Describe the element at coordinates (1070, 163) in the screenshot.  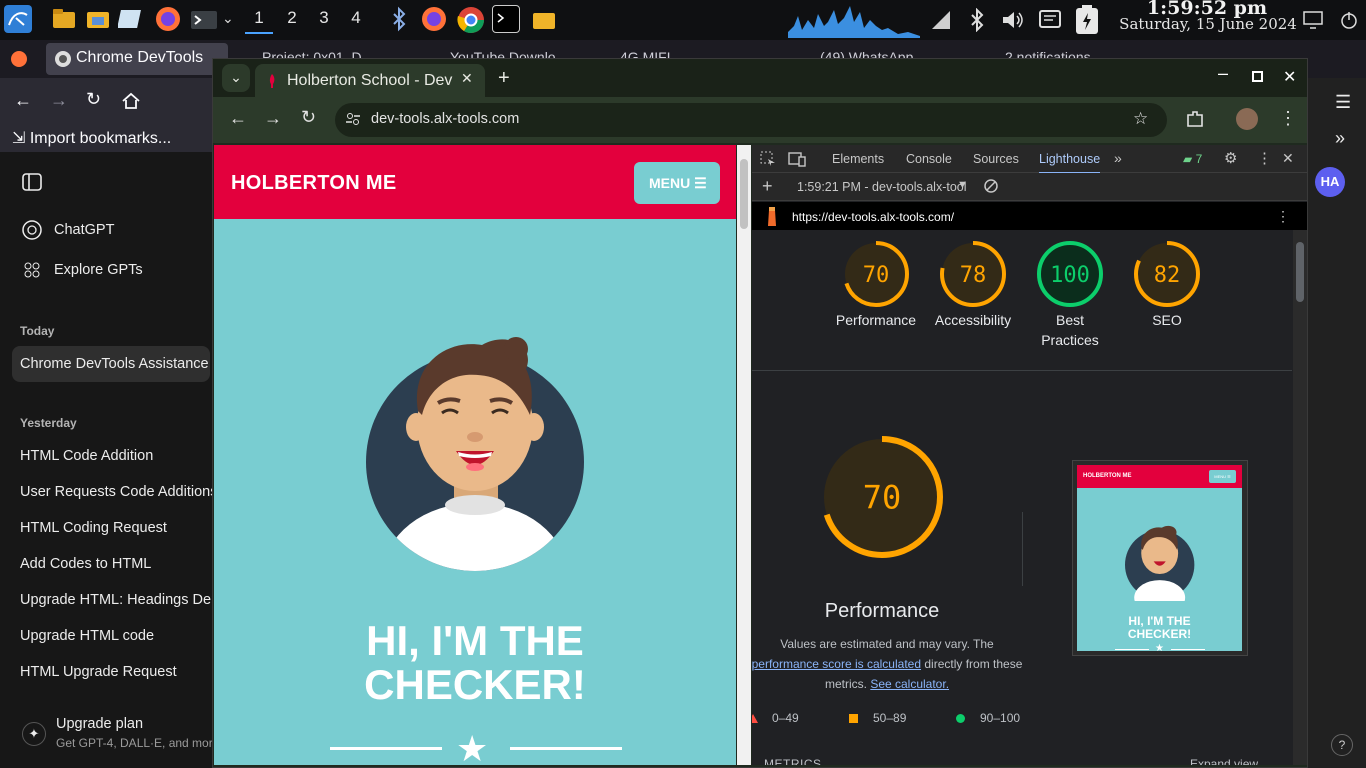
I see `tab-lighthouse: Lighthouse` at that location.